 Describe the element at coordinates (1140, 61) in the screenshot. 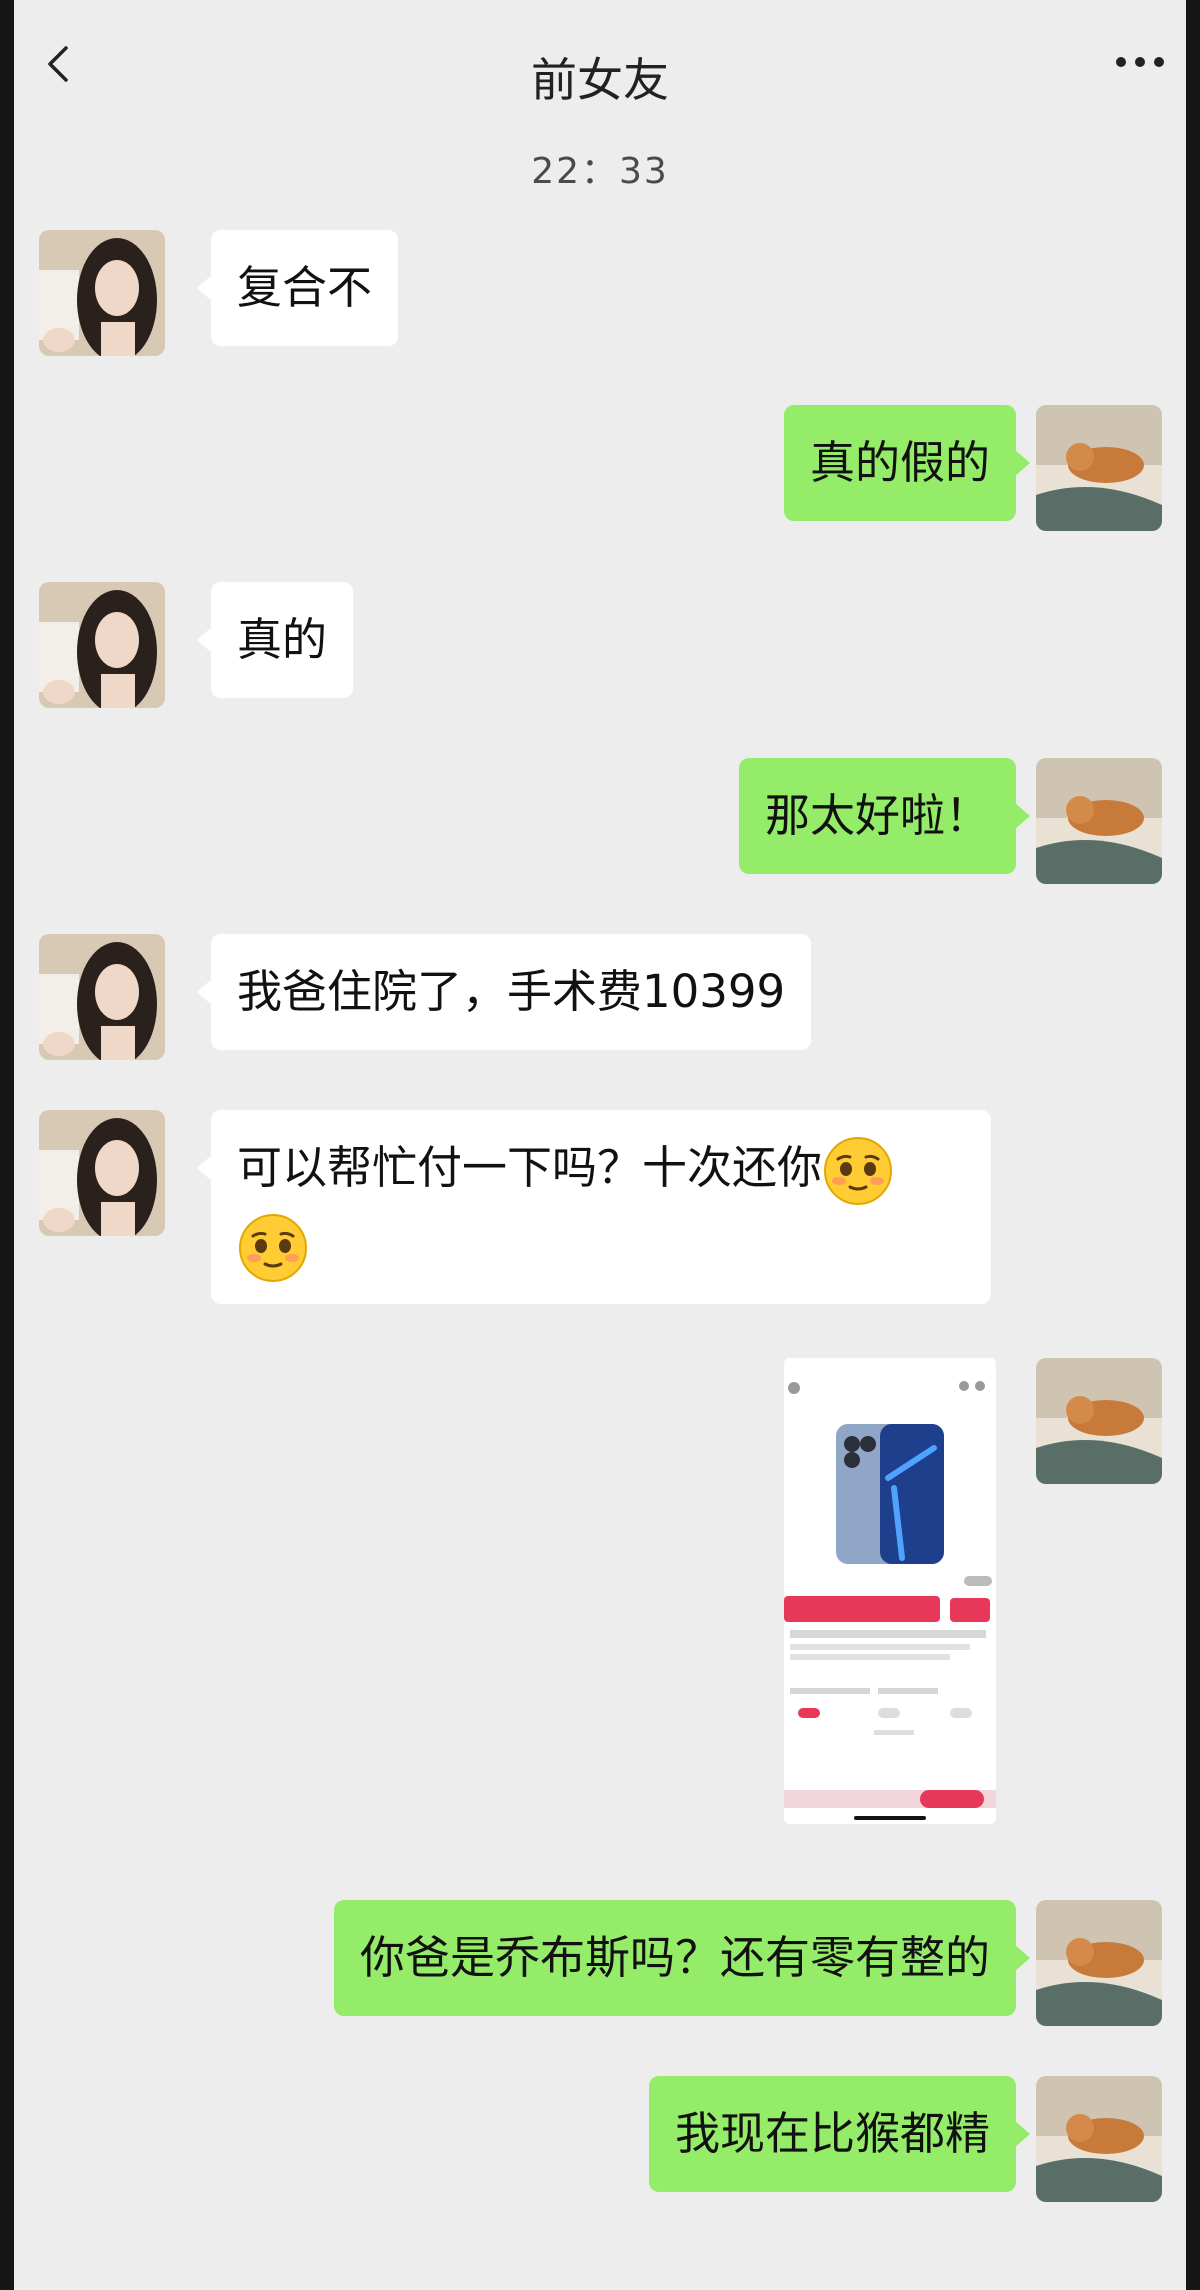

I see `more-dots-icon` at that location.